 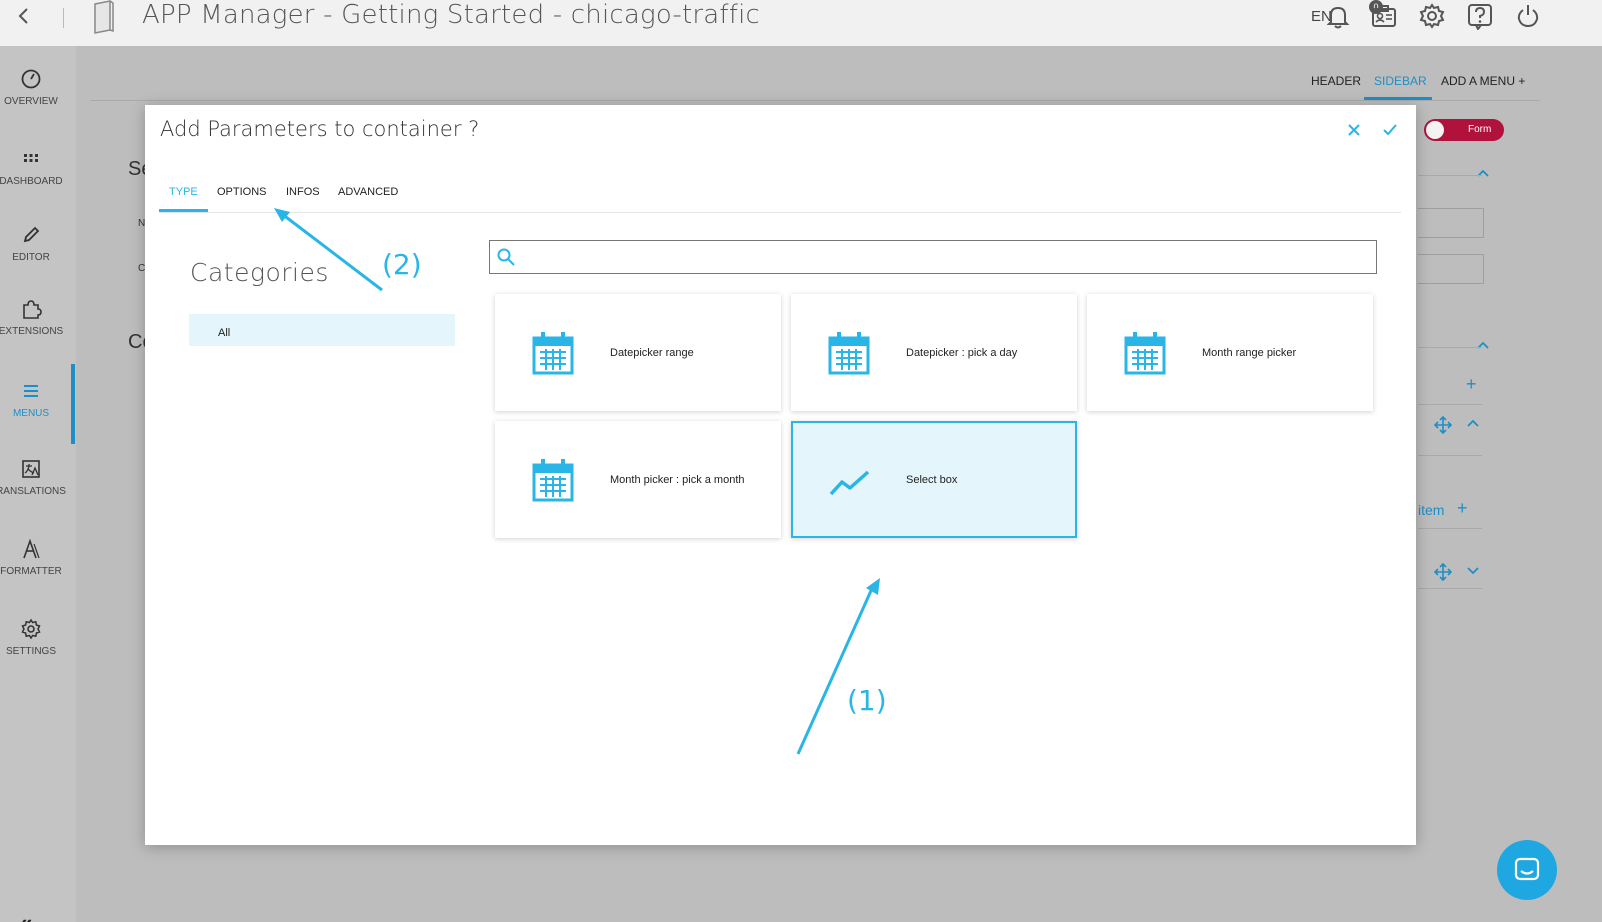 I want to click on chat-support-button, so click(x=1527, y=870).